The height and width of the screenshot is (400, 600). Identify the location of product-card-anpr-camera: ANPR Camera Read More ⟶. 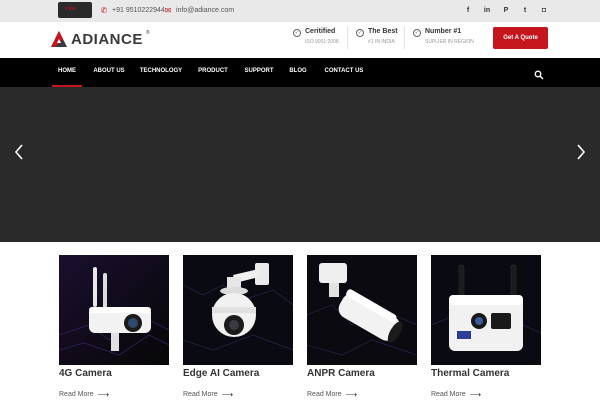
(362, 327).